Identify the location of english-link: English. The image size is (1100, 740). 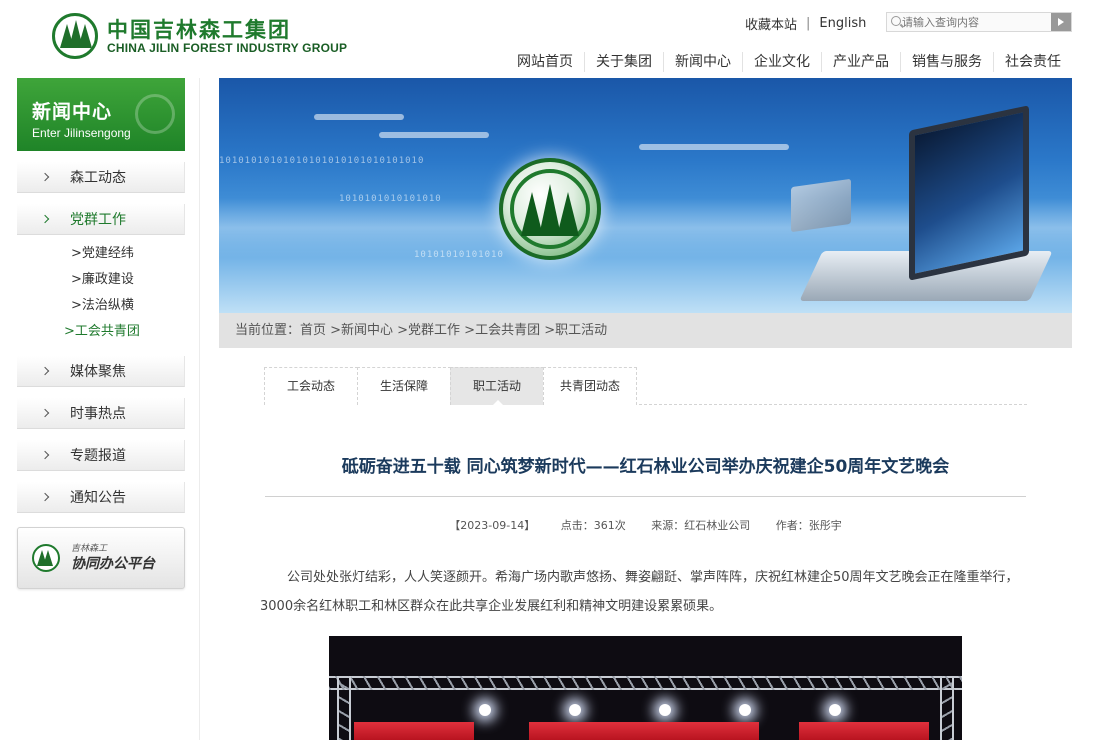
(842, 23).